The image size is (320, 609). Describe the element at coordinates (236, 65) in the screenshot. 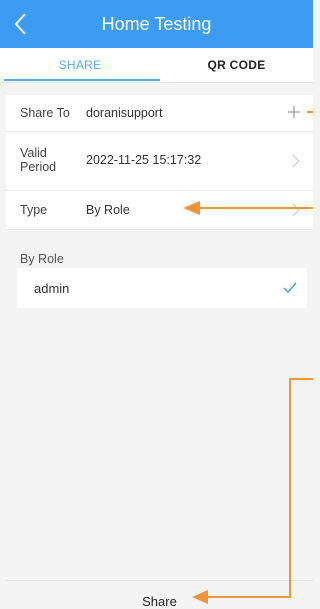

I see `tab-qr-code: QR CODE` at that location.